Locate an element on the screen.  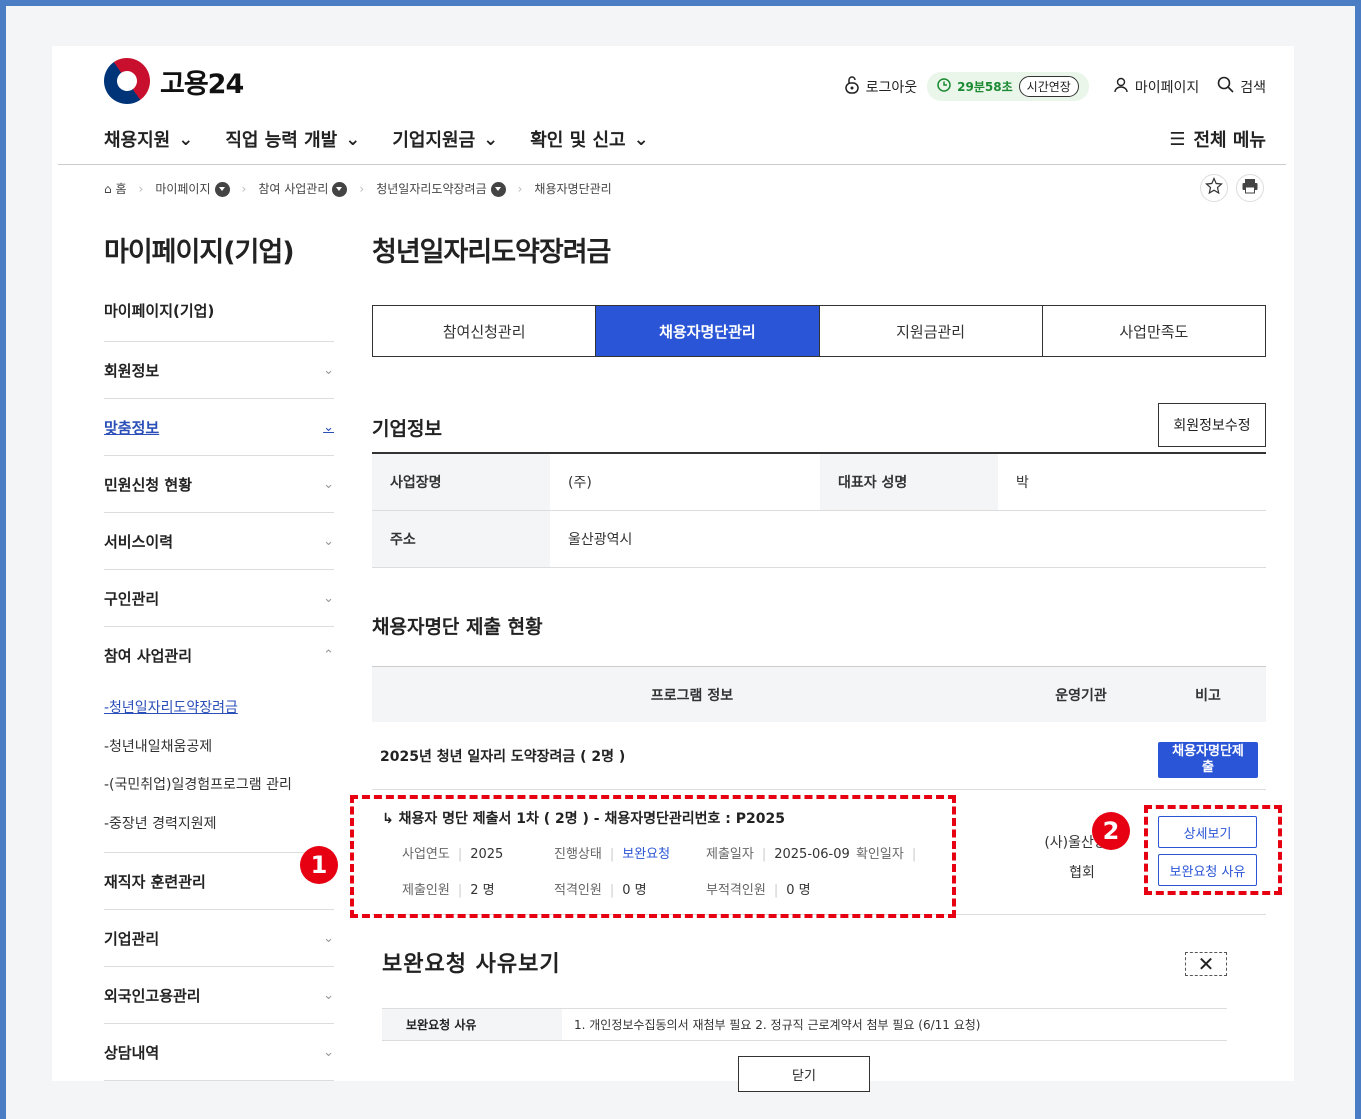
logout-label: 로그아웃 is located at coordinates (891, 87).